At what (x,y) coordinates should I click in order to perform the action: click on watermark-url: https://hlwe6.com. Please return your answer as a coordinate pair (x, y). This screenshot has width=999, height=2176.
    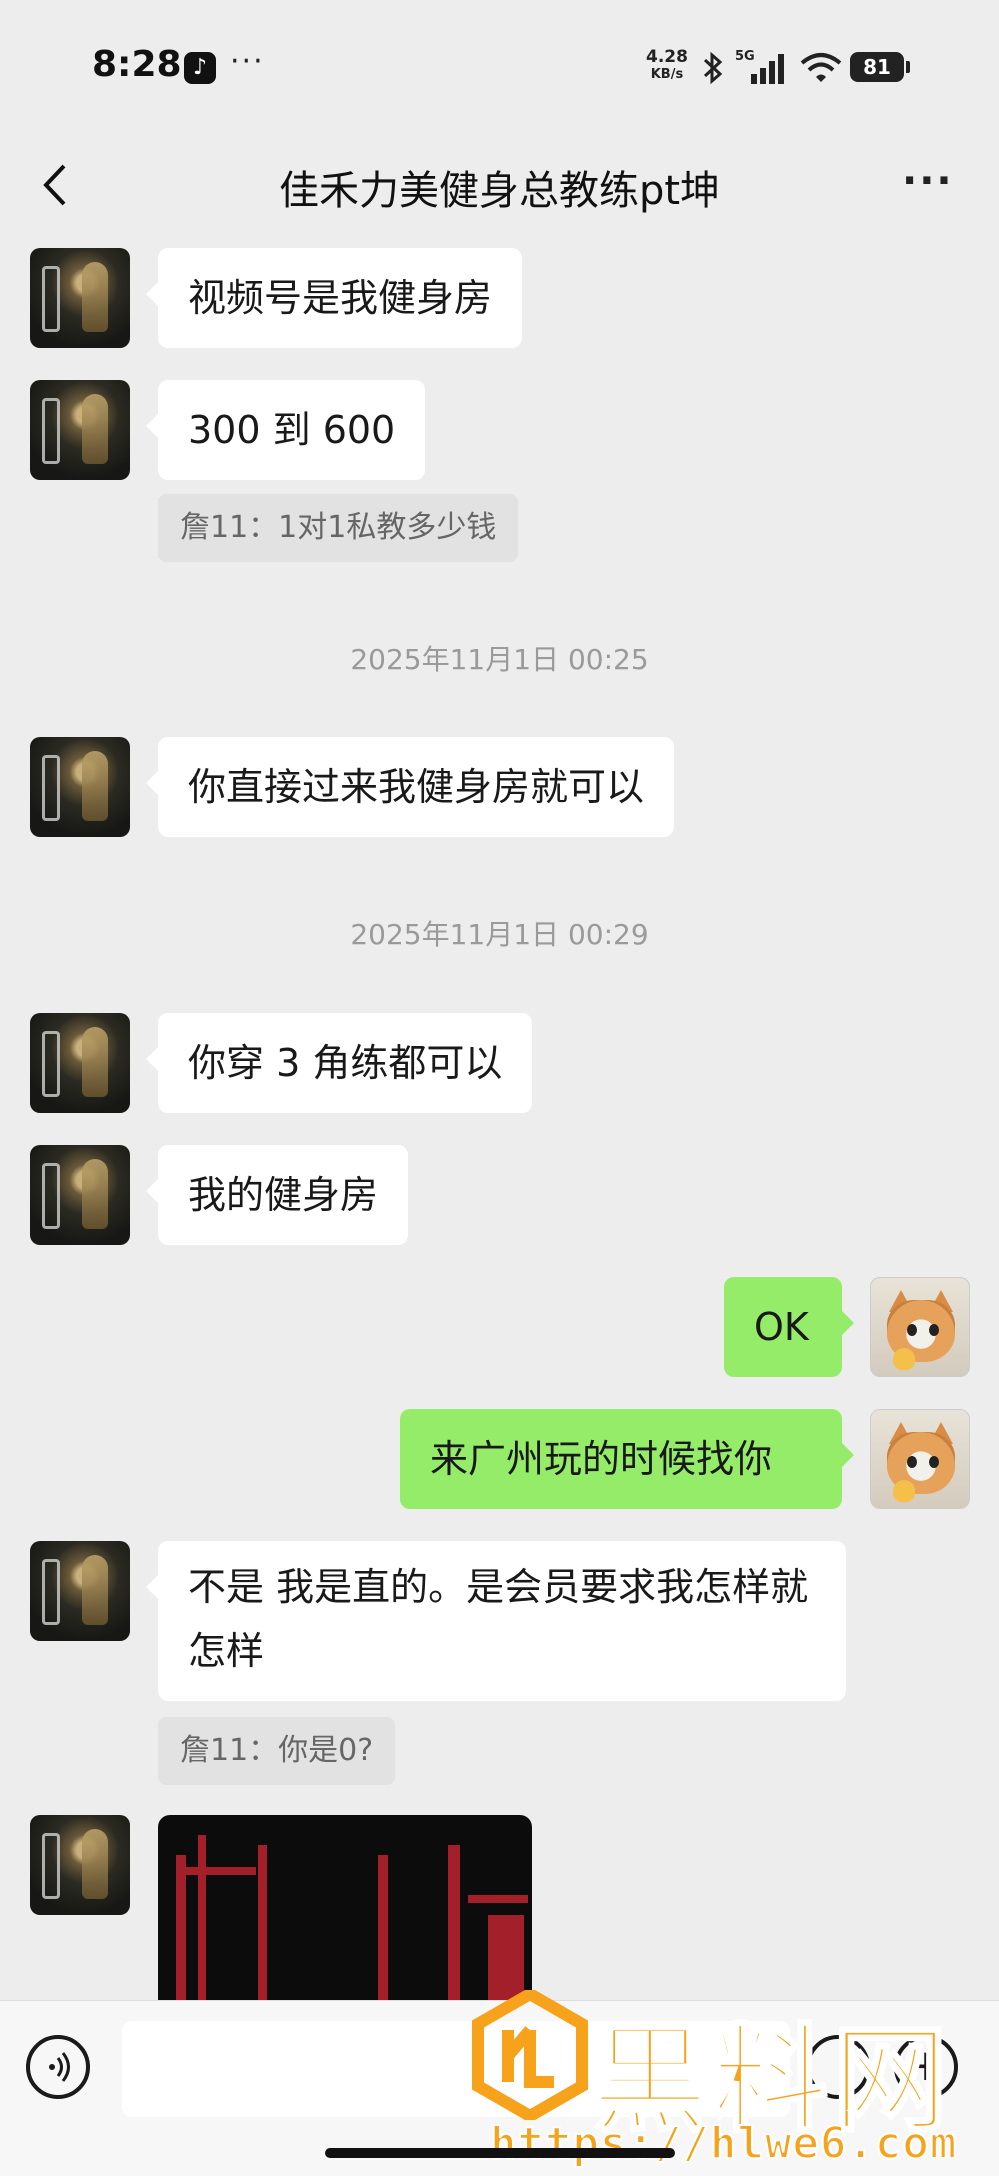
    Looking at the image, I should click on (723, 2143).